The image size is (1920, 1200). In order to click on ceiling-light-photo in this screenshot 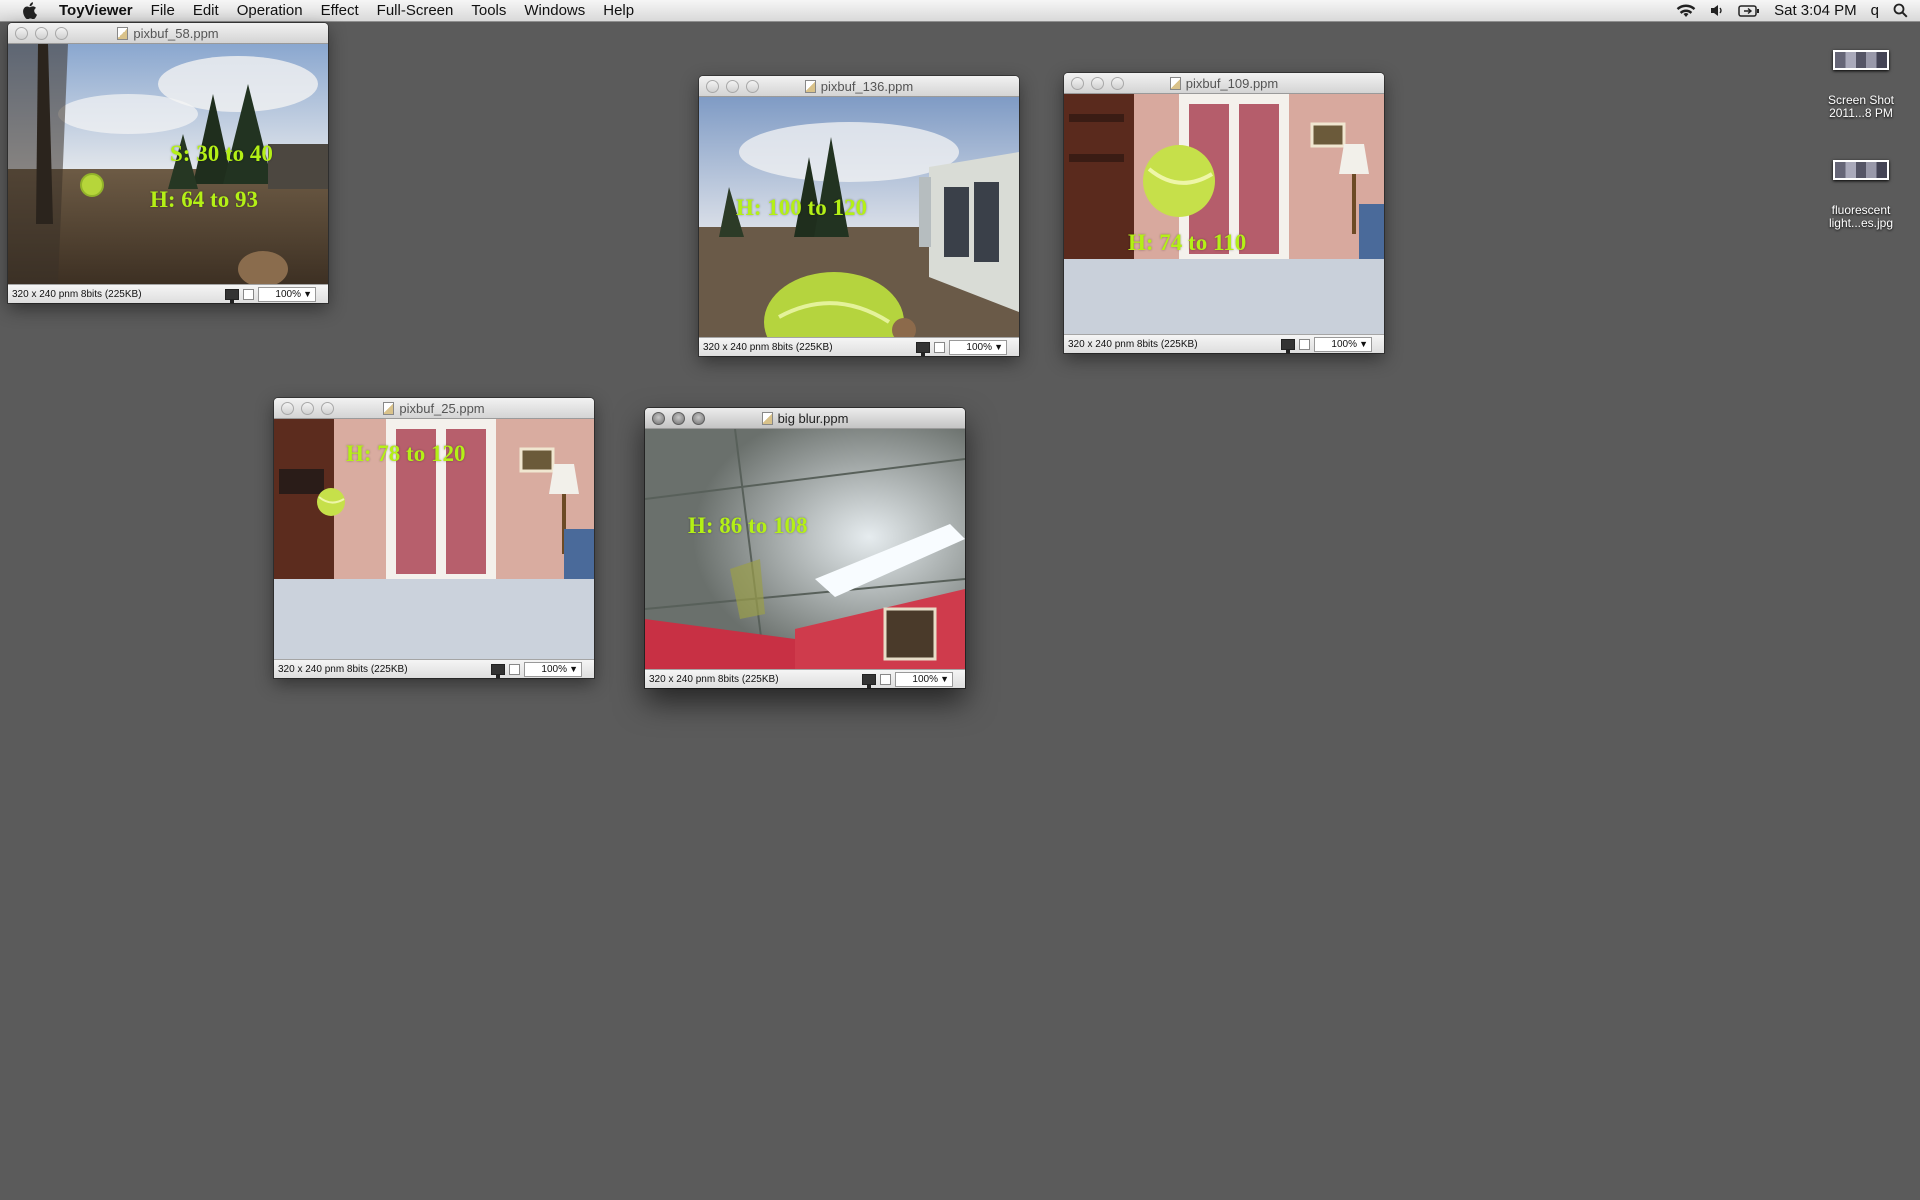, I will do `click(805, 549)`.